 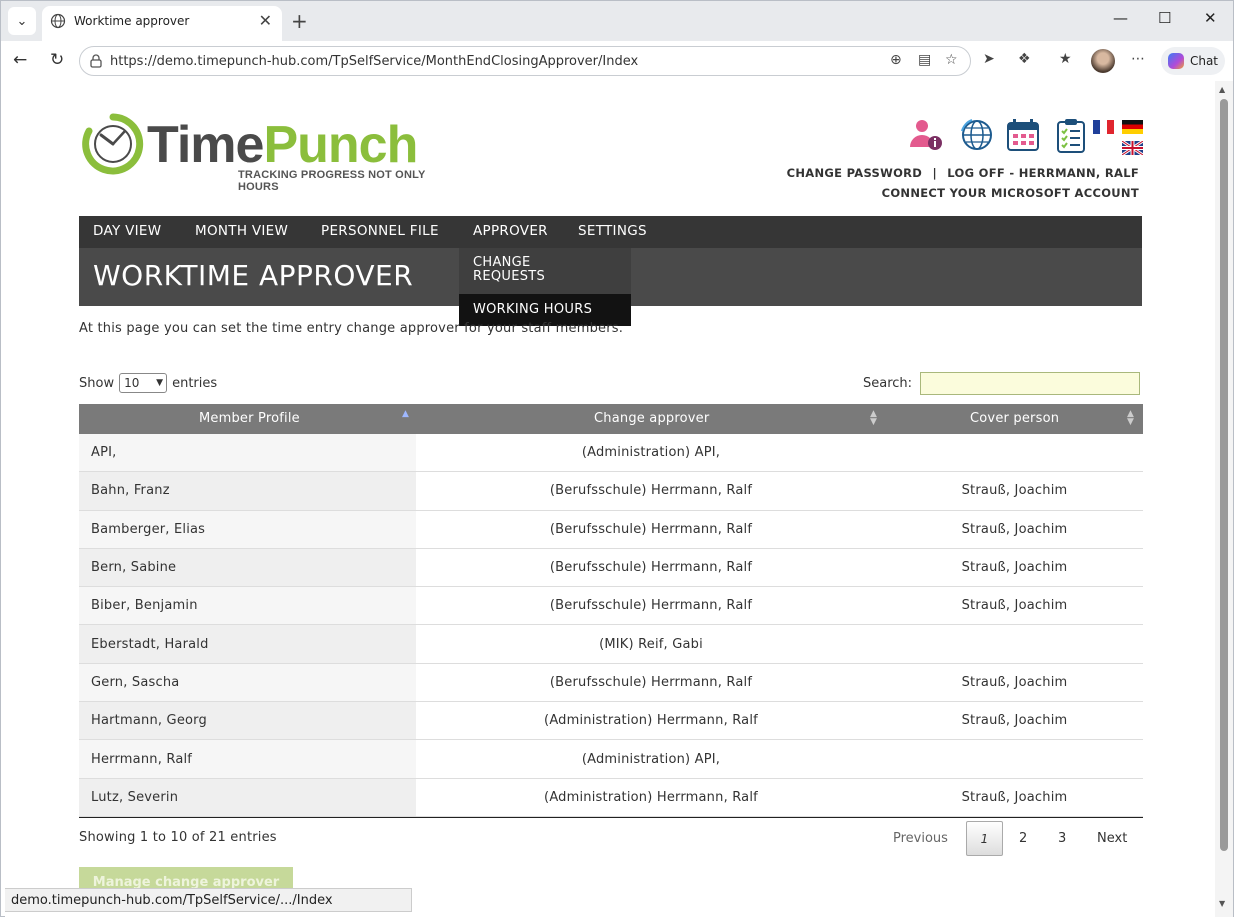 I want to click on log-off-link: LOG OFF - HERRMANN, RALF, so click(x=1043, y=173).